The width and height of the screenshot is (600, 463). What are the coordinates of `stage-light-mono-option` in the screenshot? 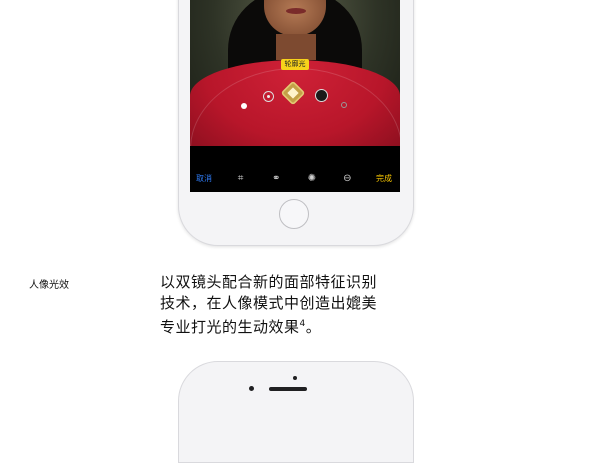 It's located at (344, 105).